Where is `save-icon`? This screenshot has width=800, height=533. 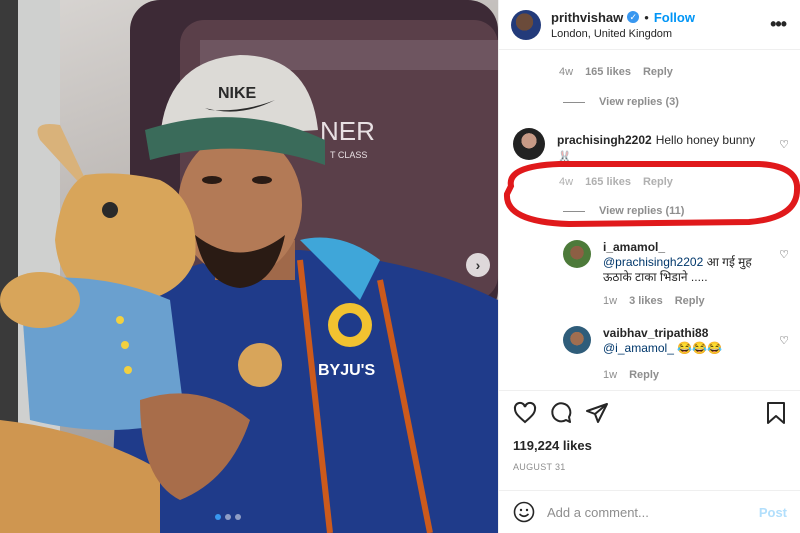 save-icon is located at coordinates (776, 413).